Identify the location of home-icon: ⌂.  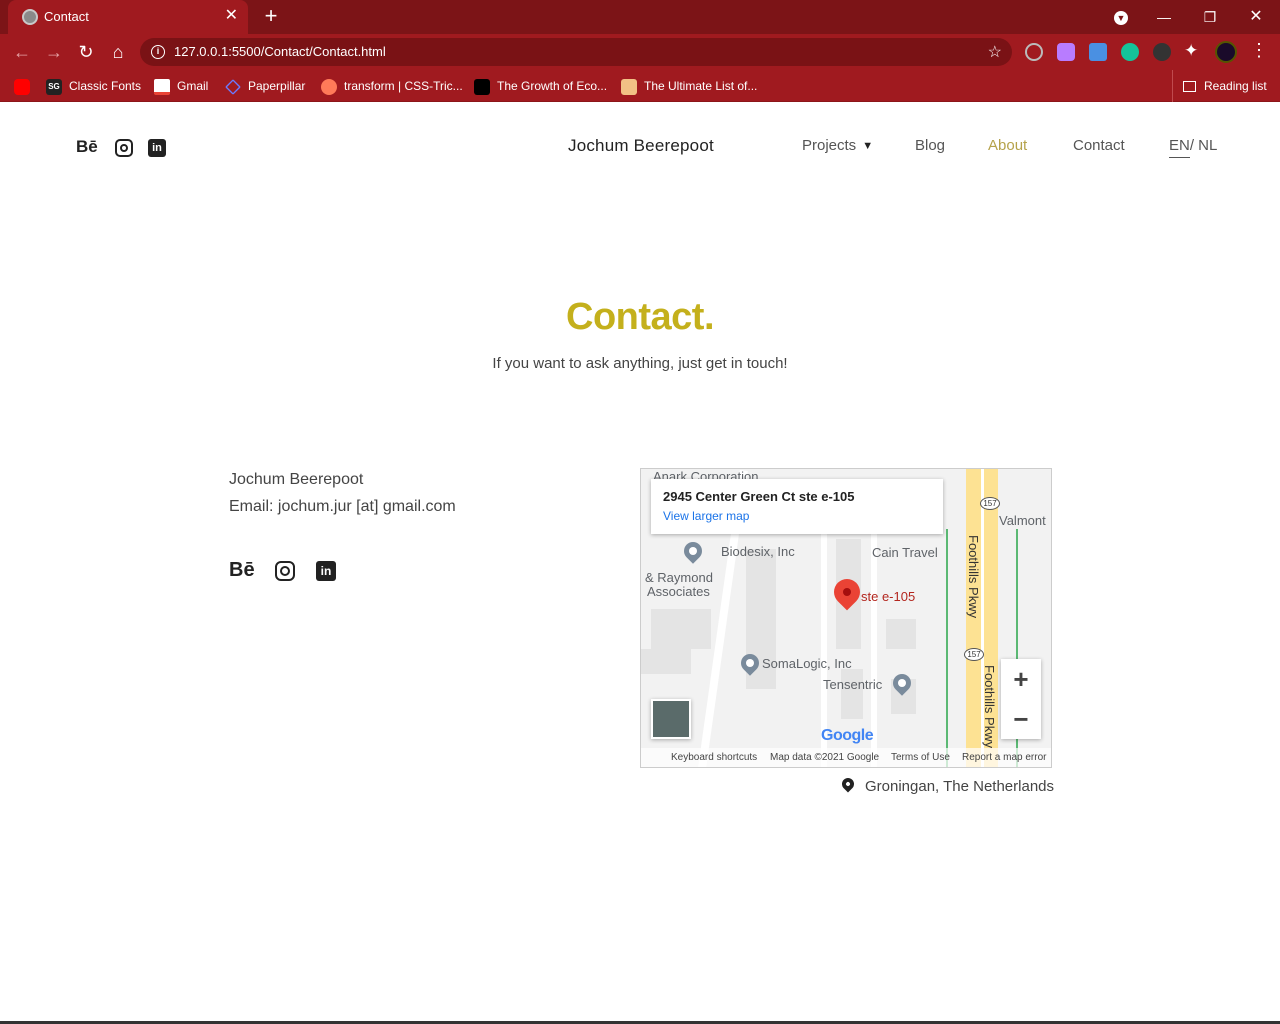
(118, 52).